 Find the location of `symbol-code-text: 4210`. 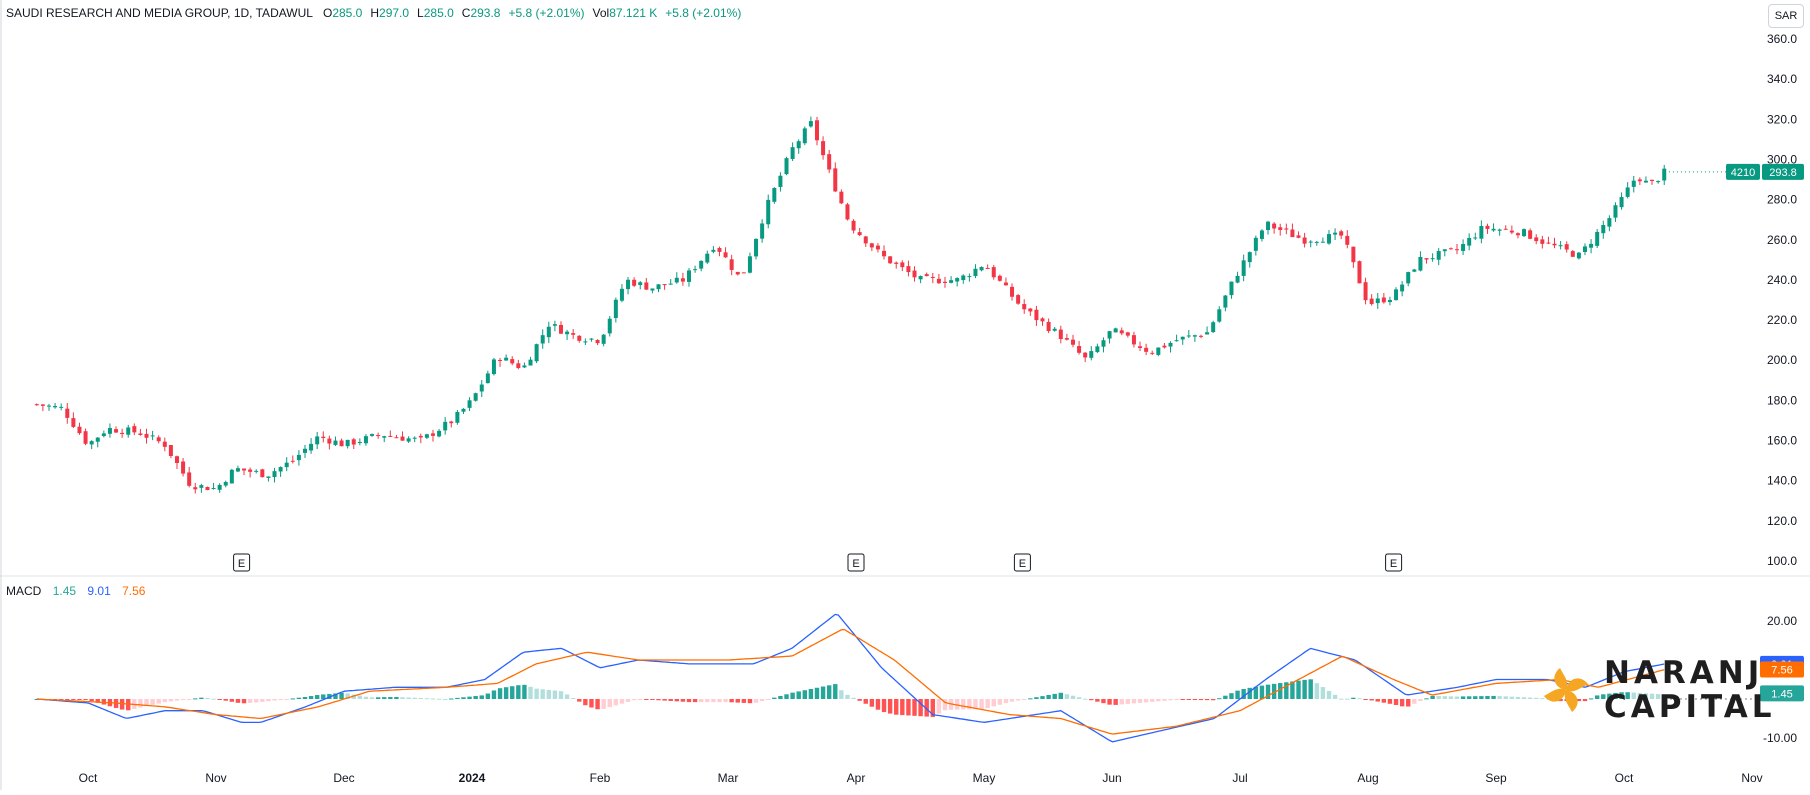

symbol-code-text: 4210 is located at coordinates (1743, 173).